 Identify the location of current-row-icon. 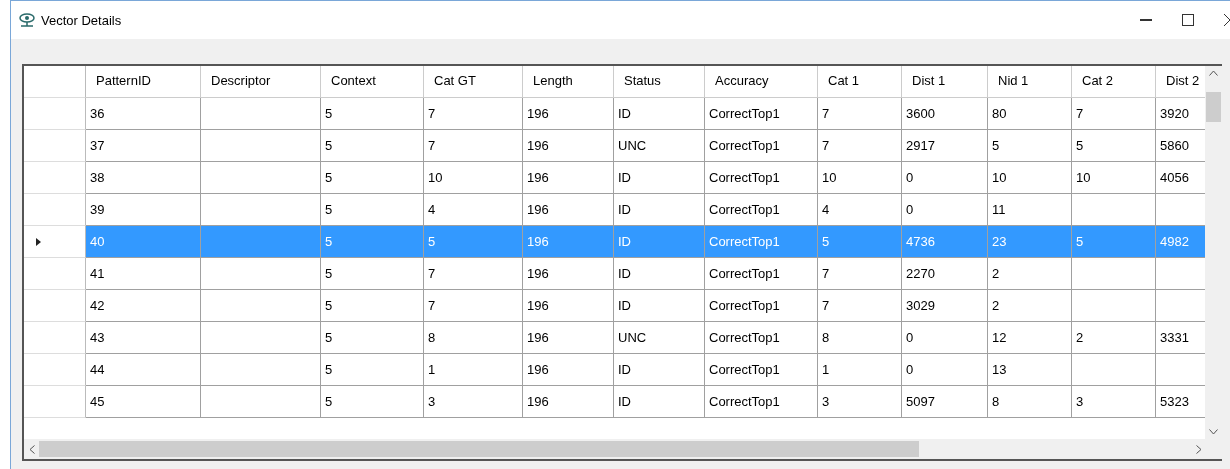
(38, 241).